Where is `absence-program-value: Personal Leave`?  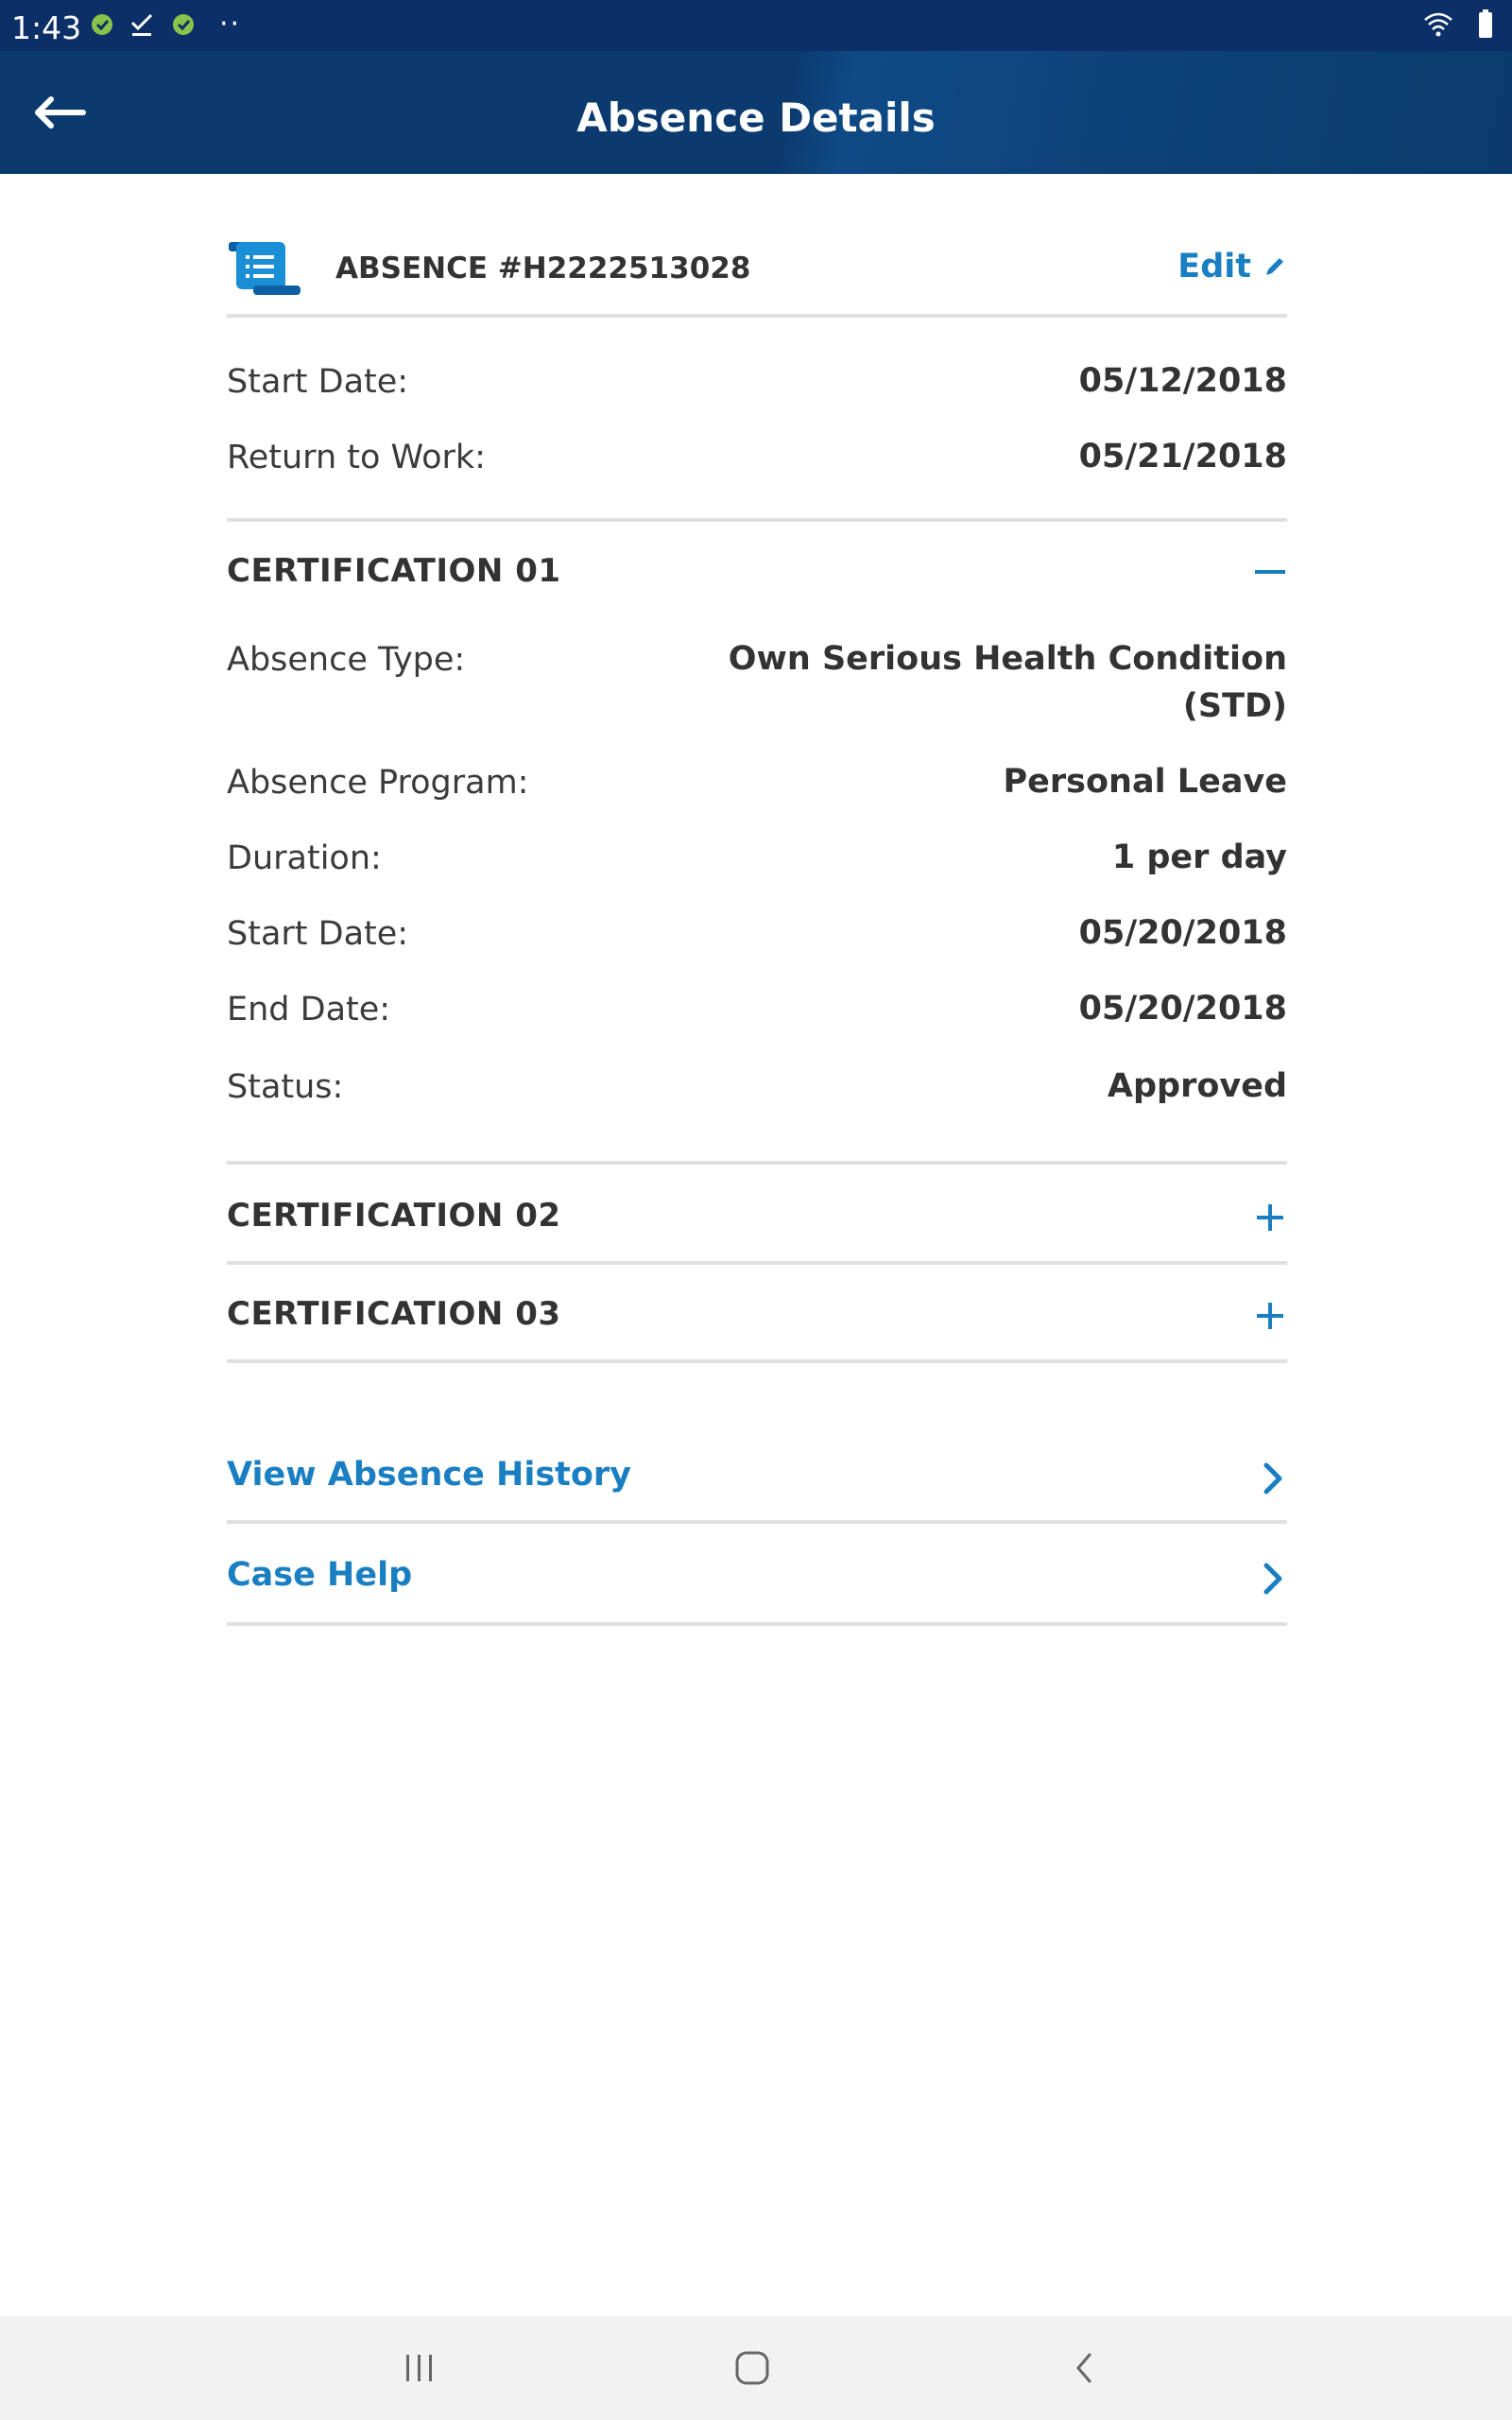 absence-program-value: Personal Leave is located at coordinates (1145, 782).